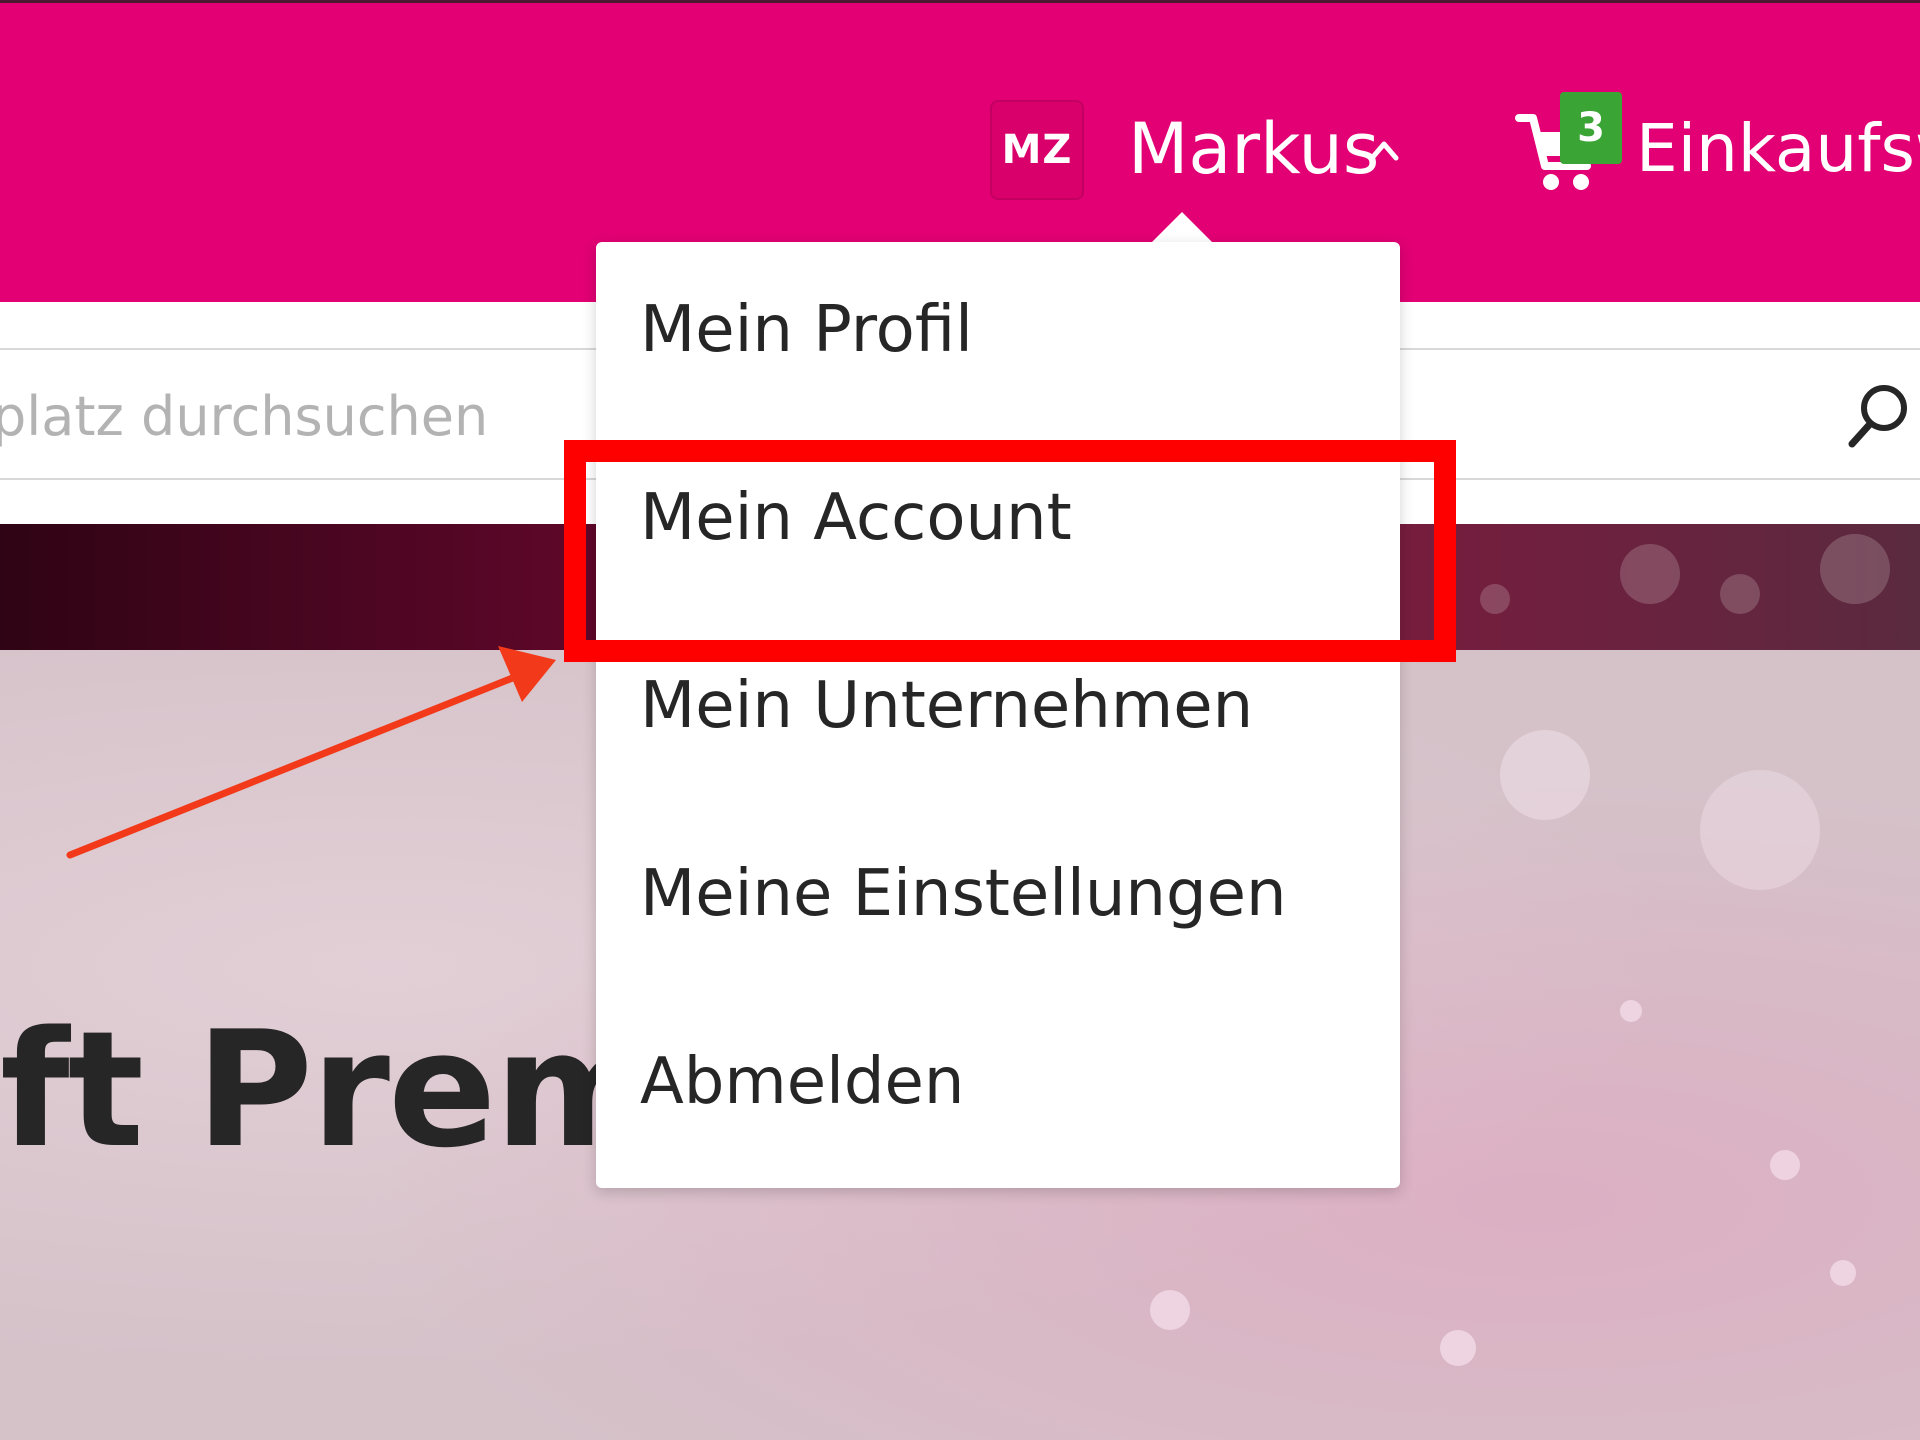 The width and height of the screenshot is (1920, 1440). I want to click on cart-count-badge: 3, so click(1591, 128).